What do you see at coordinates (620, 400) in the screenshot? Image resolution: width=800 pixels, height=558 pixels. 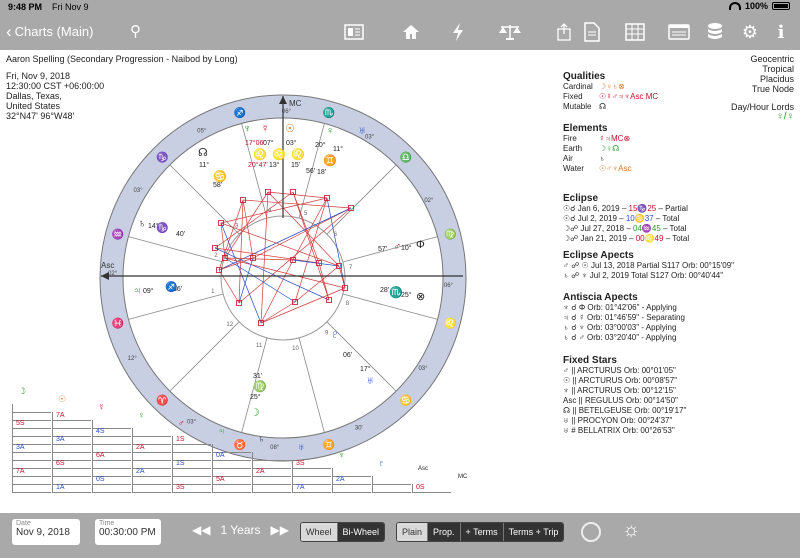 I see `fixed-star-row: Asc || REGULUS Orb: 00°14'50"` at bounding box center [620, 400].